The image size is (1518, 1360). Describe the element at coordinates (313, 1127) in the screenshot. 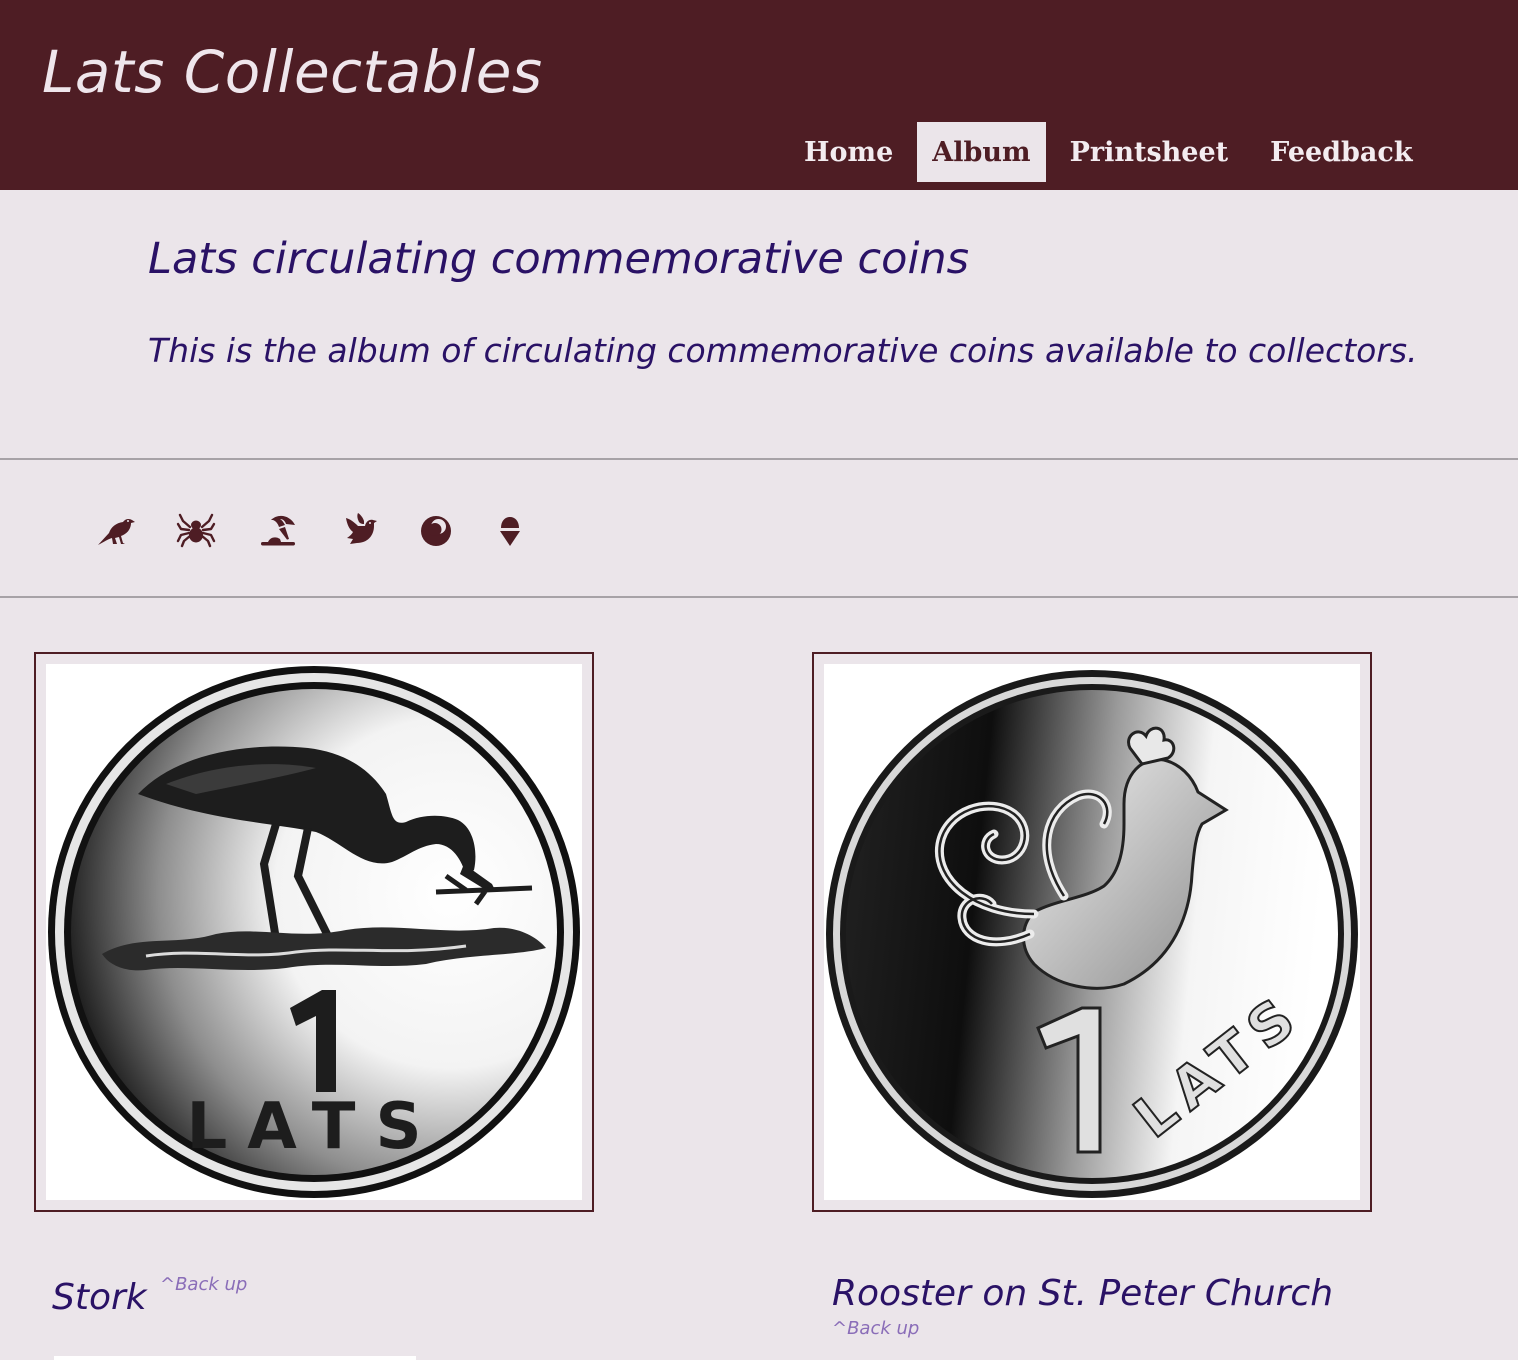

I see `svg-text: LATS` at that location.